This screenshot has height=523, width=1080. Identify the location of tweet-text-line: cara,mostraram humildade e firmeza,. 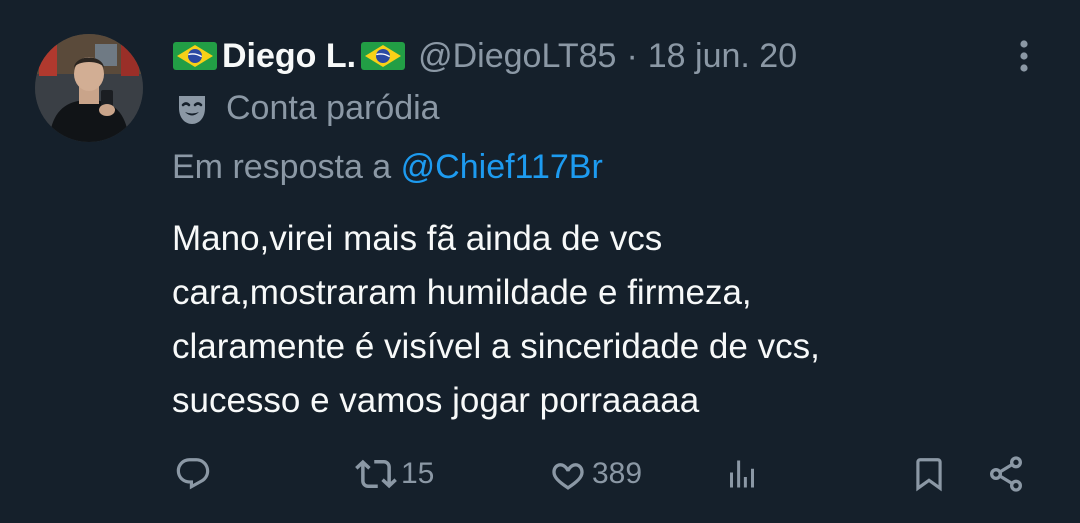
(462, 292).